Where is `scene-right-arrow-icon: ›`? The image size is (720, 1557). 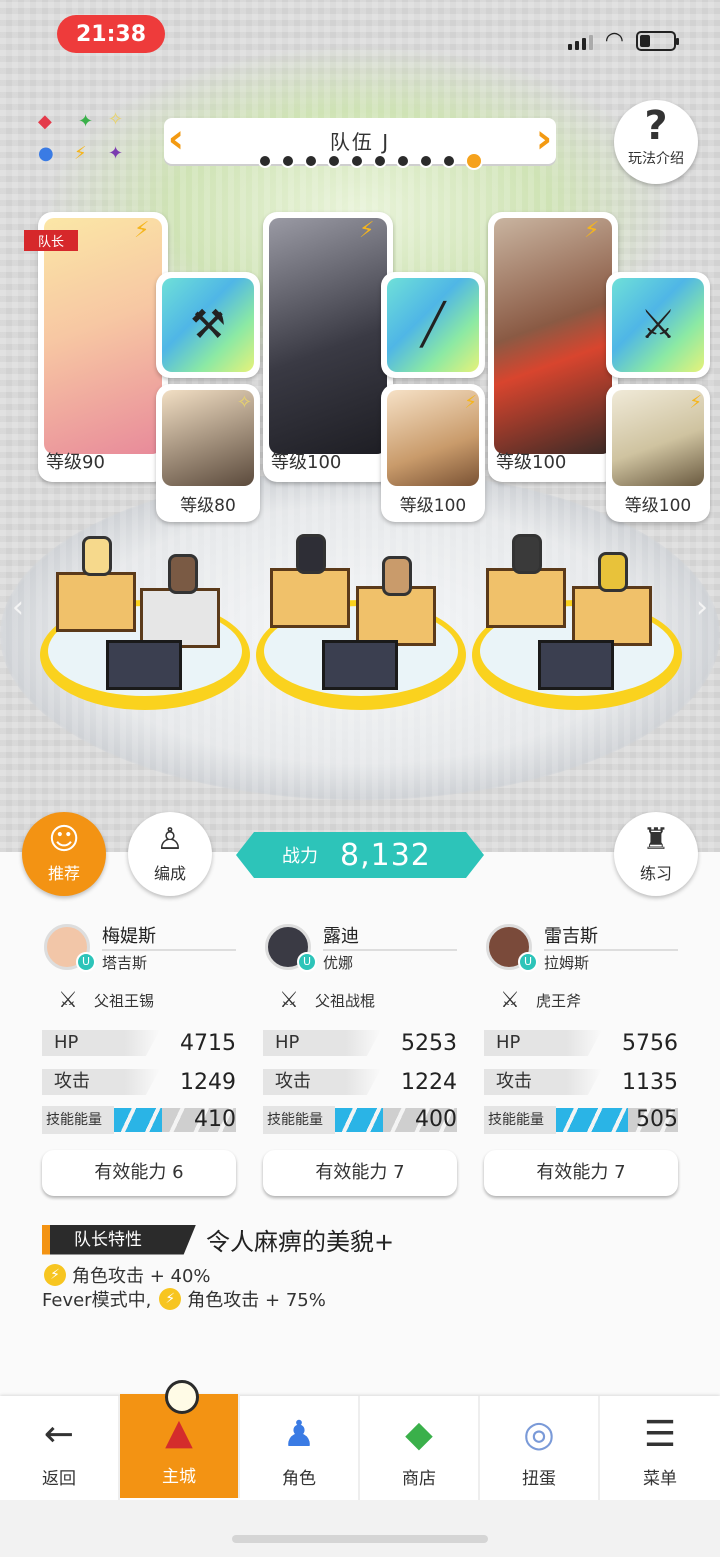 scene-right-arrow-icon: › is located at coordinates (702, 607).